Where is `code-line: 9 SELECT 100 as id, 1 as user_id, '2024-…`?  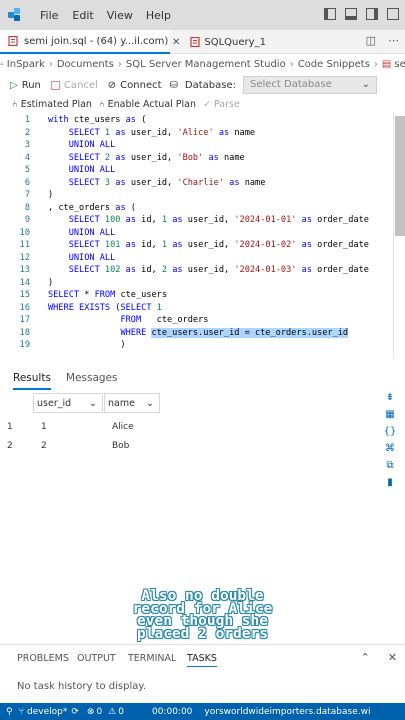 code-line: 9 SELECT 100 as id, 1 as user_id, '2024-… is located at coordinates (202, 220).